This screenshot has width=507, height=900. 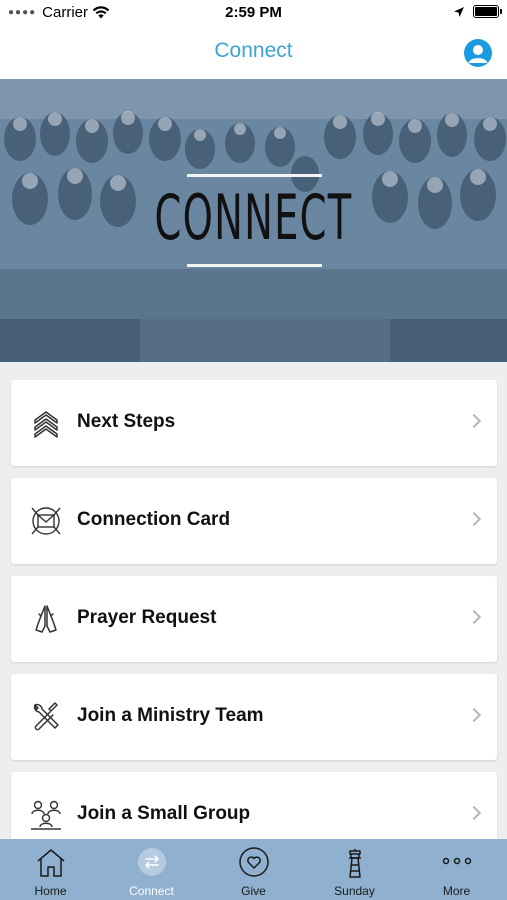 What do you see at coordinates (152, 862) in the screenshot?
I see `connect-arrows-icon` at bounding box center [152, 862].